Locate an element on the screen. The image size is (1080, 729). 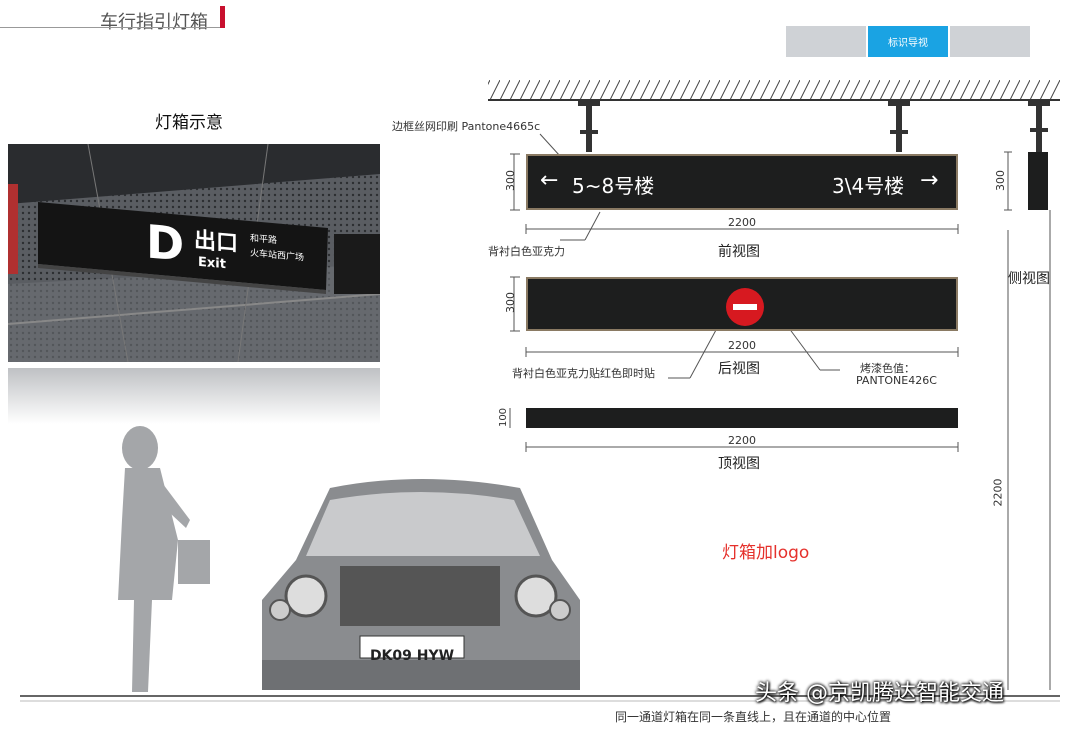
back-height-dim: 300 is located at coordinates (510, 302).